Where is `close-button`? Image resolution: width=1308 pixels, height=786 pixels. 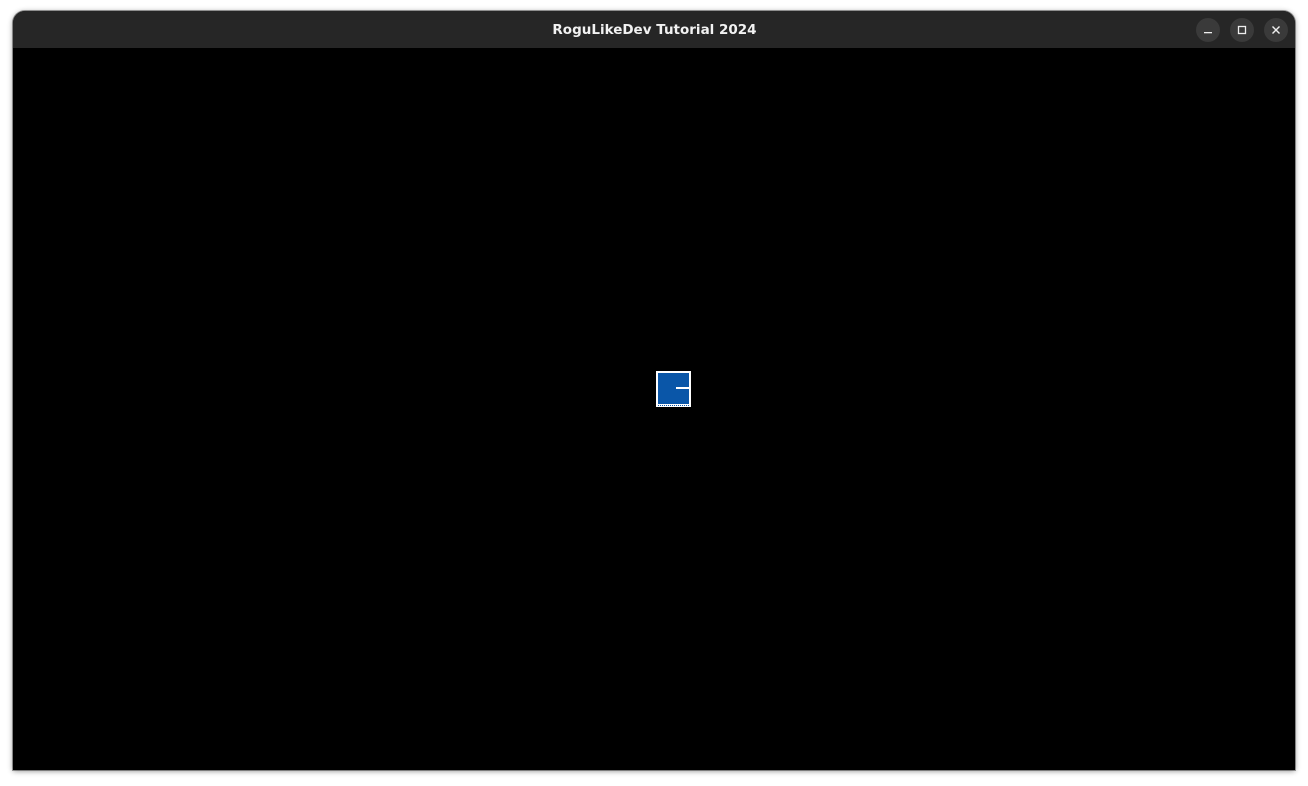 close-button is located at coordinates (1276, 30).